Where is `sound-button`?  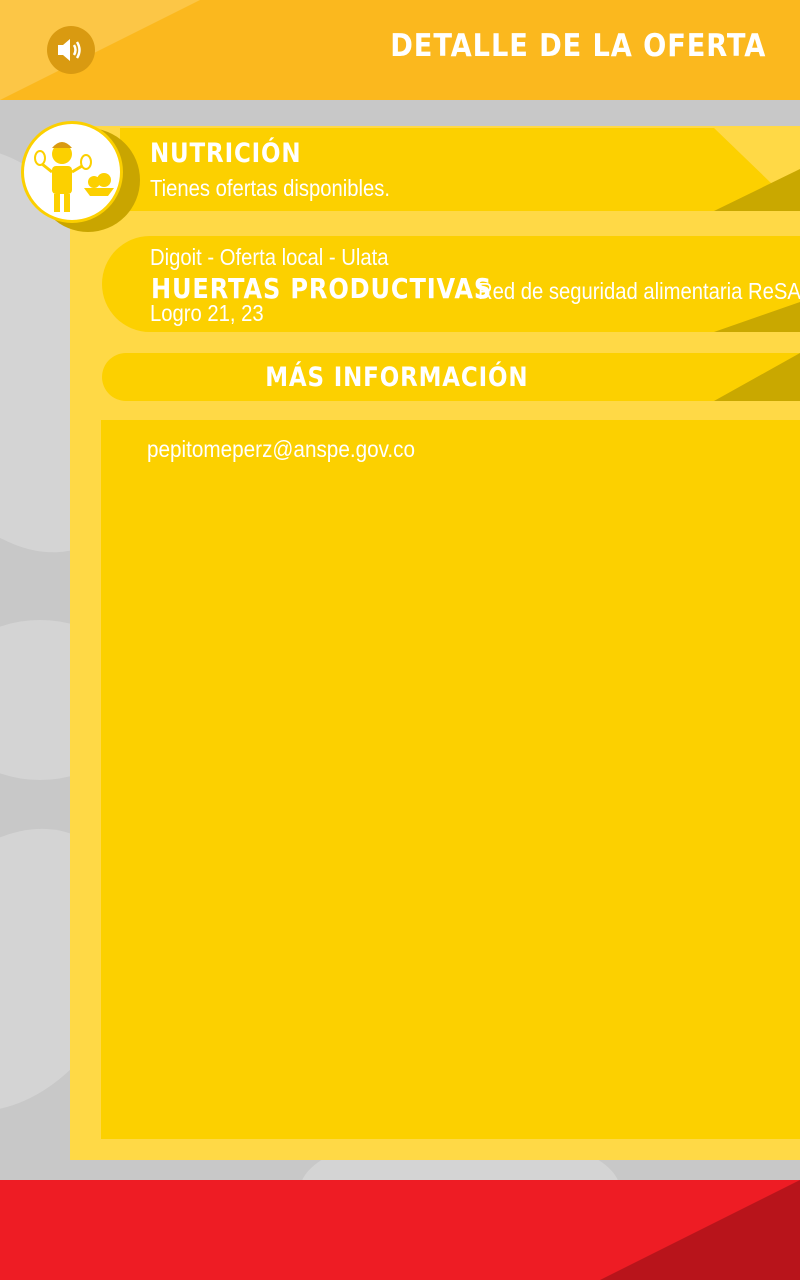
sound-button is located at coordinates (71, 50).